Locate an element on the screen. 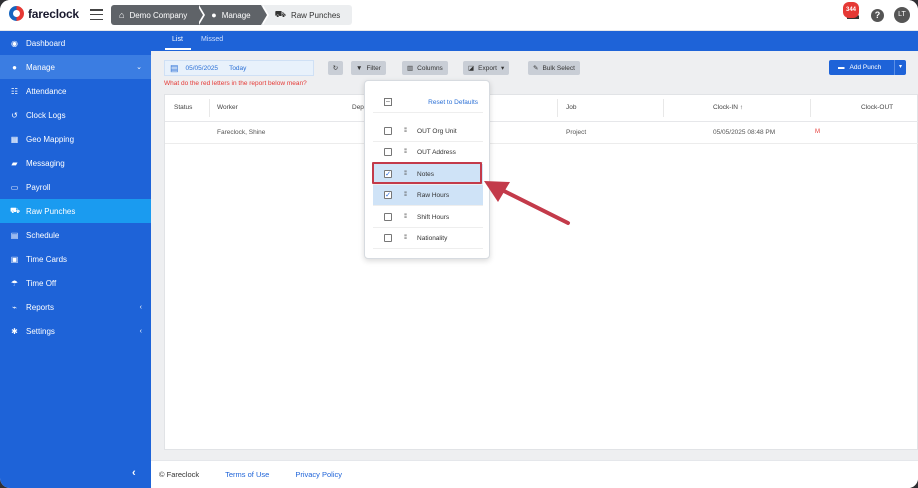 The height and width of the screenshot is (488, 918). sidebar-item-label: Dashboard is located at coordinates (46, 43).